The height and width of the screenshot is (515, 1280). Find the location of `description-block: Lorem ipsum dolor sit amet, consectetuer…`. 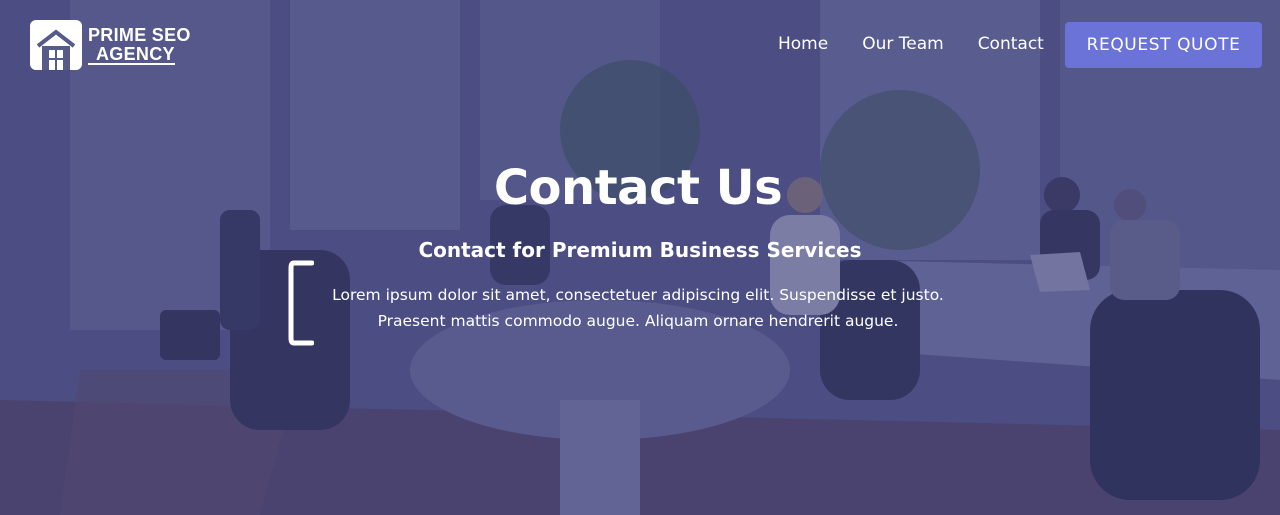

description-block: Lorem ipsum dolor sit amet, consectetuer… is located at coordinates (623, 303).